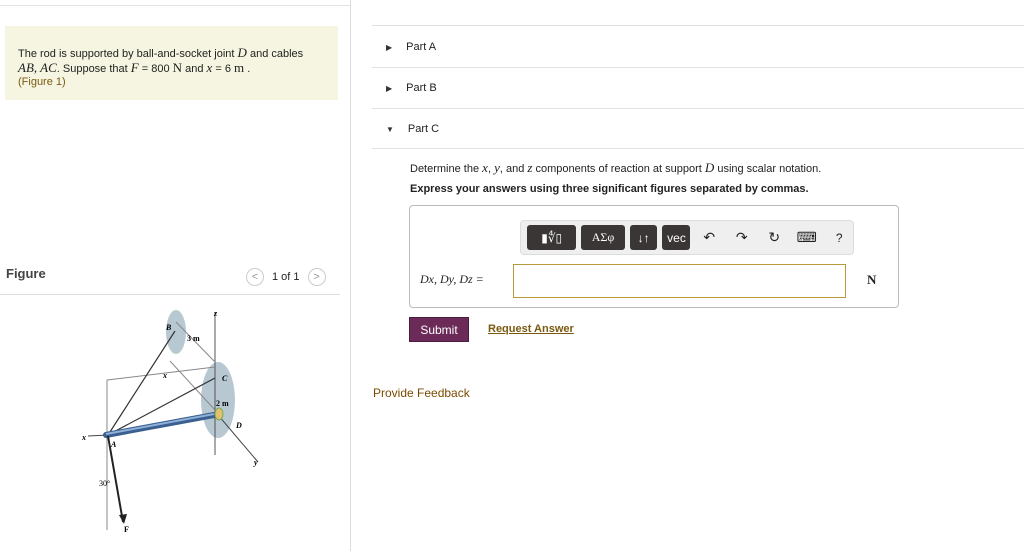 This screenshot has width=1024, height=551. I want to click on text: , and, so click(513, 169).